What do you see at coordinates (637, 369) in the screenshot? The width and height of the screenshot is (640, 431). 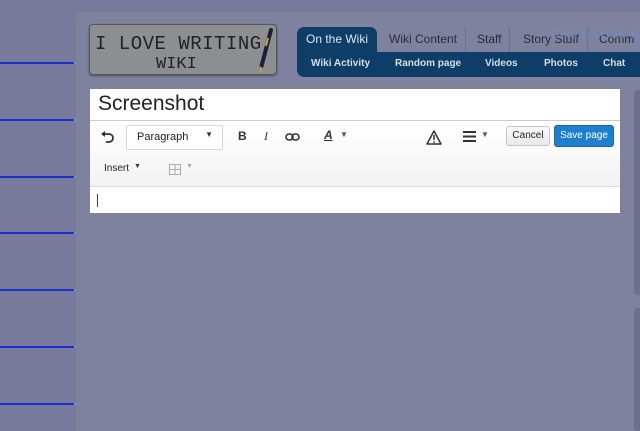 I see `right-rail-lower` at bounding box center [637, 369].